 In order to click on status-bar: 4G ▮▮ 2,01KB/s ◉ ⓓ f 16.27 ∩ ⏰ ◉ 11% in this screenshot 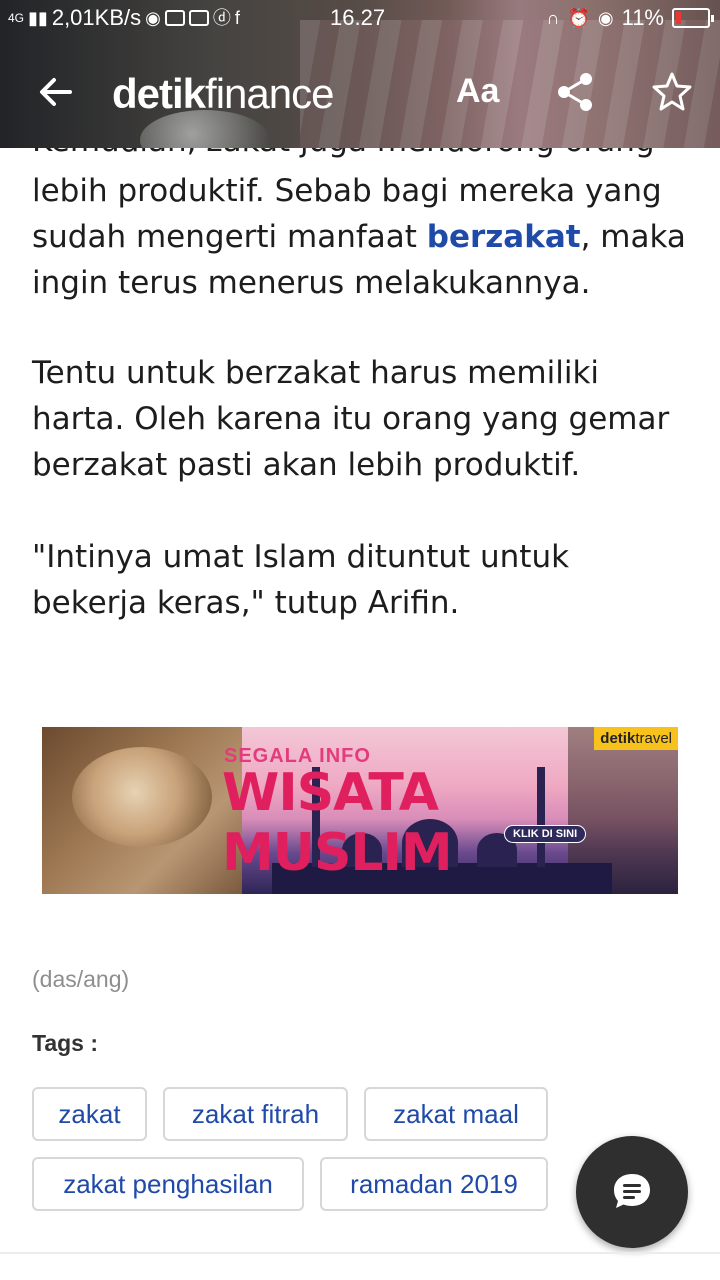, I will do `click(360, 18)`.